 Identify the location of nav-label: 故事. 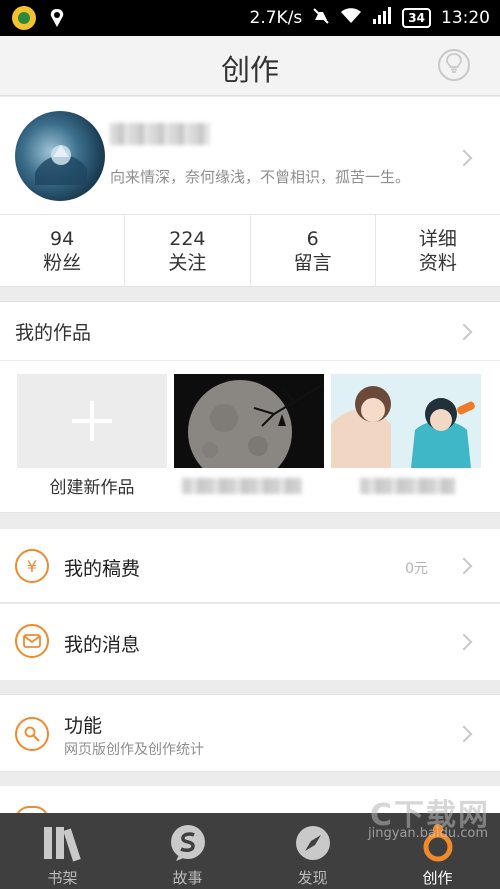
(187, 878).